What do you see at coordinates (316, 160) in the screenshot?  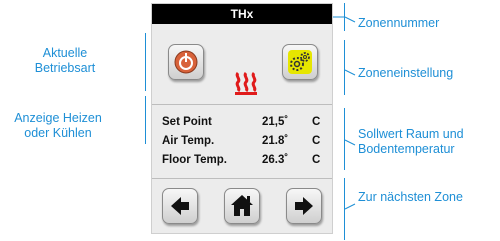 I see `floor-temp-unit: C` at bounding box center [316, 160].